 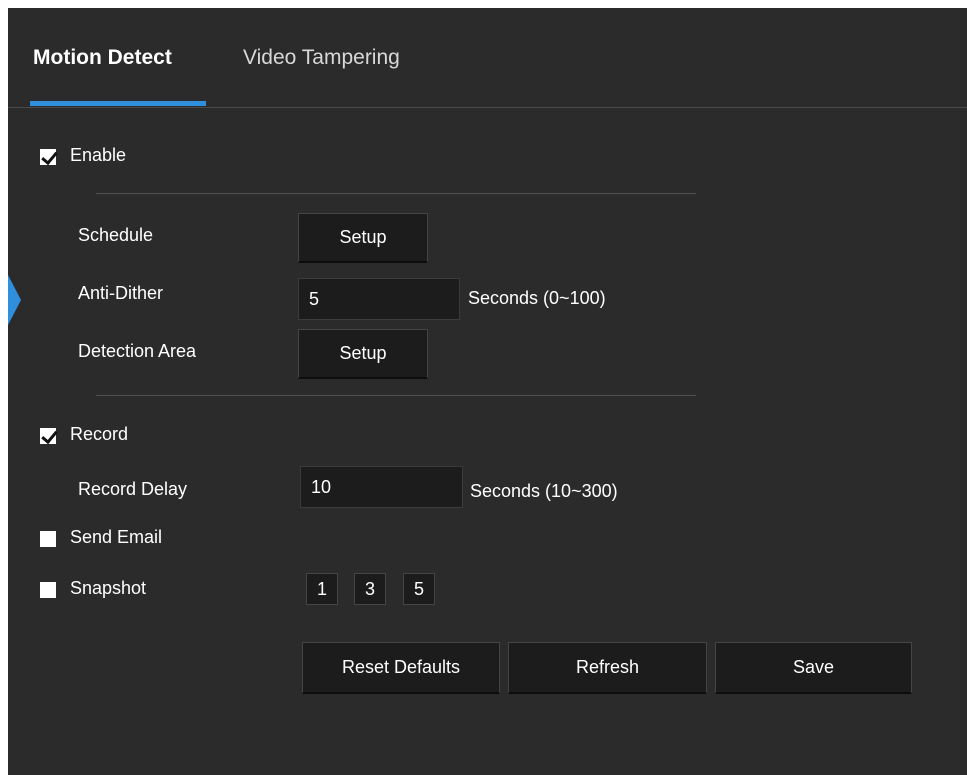 I want to click on record-delay-label: Record Delay, so click(x=133, y=489).